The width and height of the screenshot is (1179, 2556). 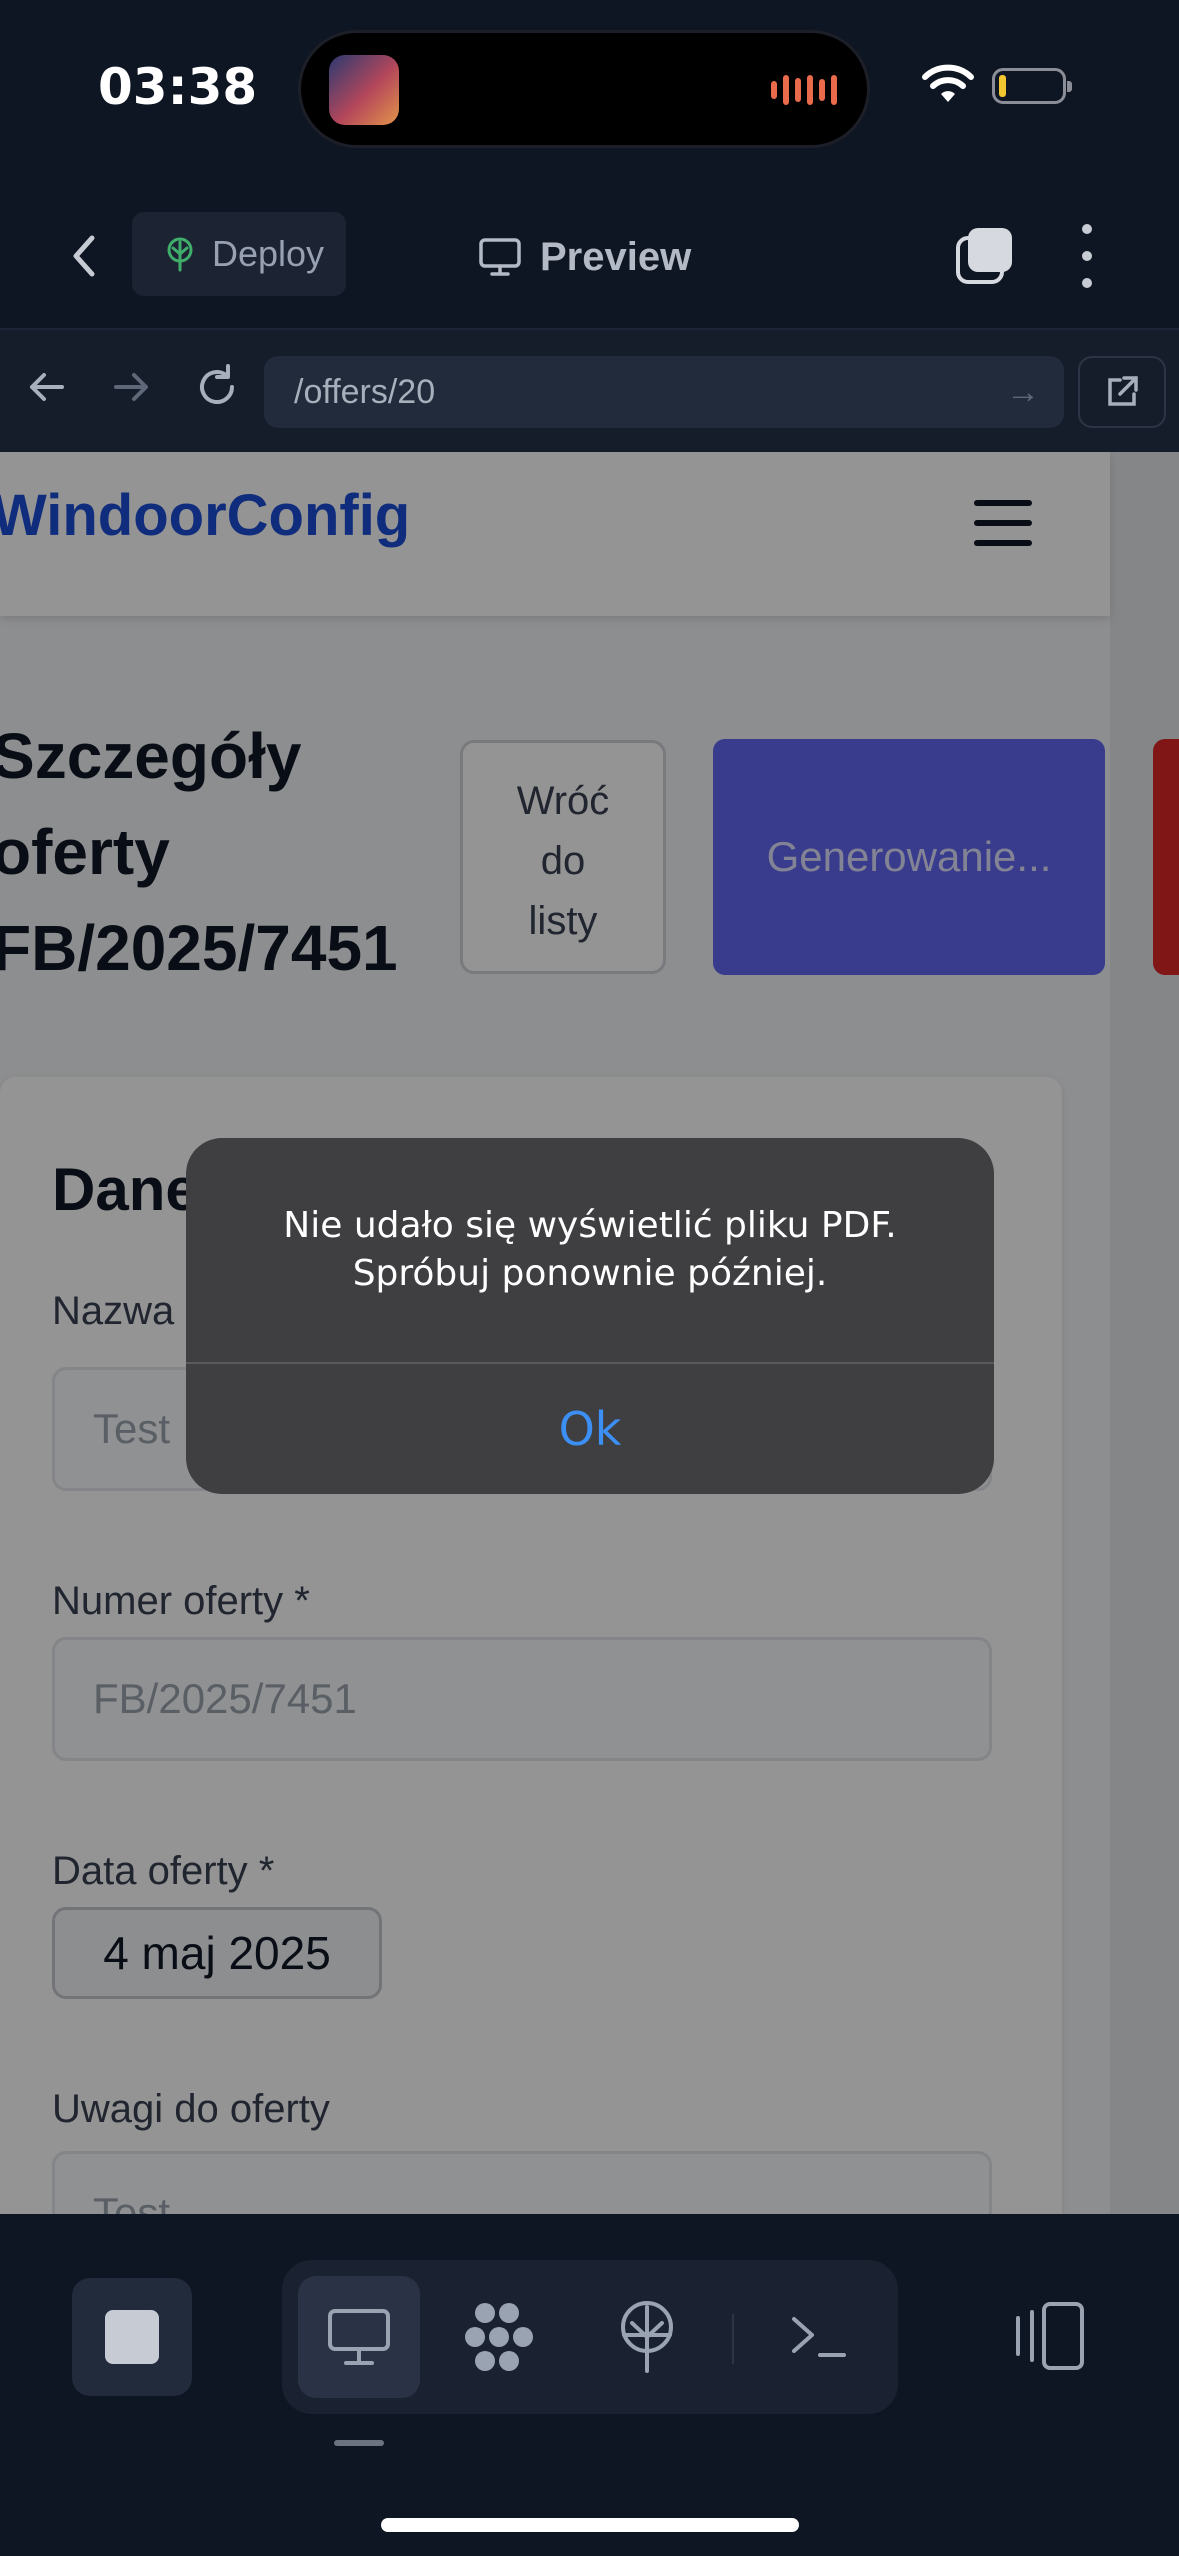 I want to click on bottom-toolbar, so click(x=589, y=2385).